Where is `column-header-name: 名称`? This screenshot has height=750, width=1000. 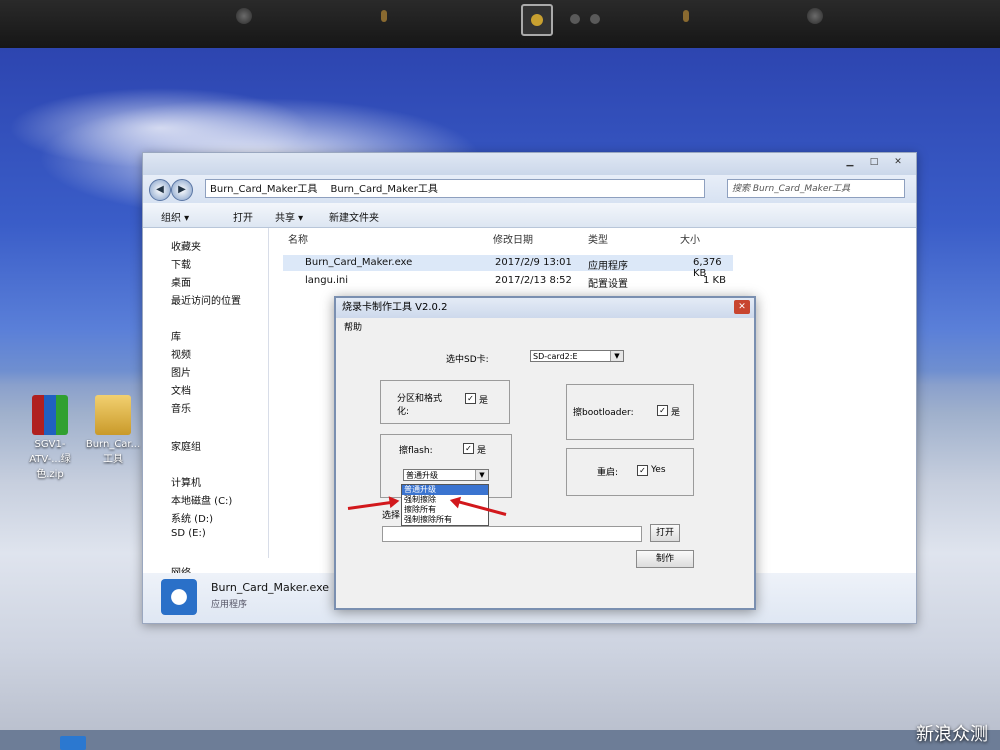
column-header-name: 名称 is located at coordinates (298, 238).